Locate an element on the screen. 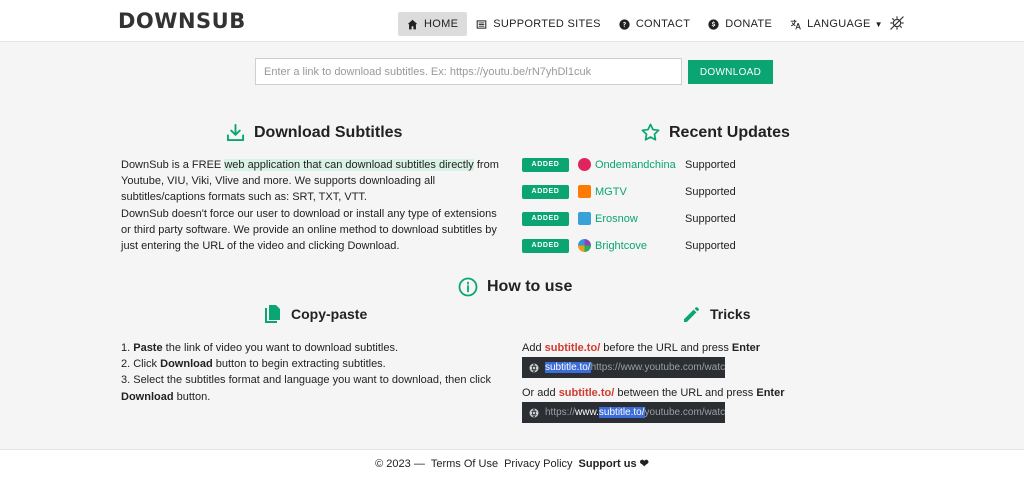 Image resolution: width=1024 pixels, height=477 pixels. home-icon is located at coordinates (412, 24).